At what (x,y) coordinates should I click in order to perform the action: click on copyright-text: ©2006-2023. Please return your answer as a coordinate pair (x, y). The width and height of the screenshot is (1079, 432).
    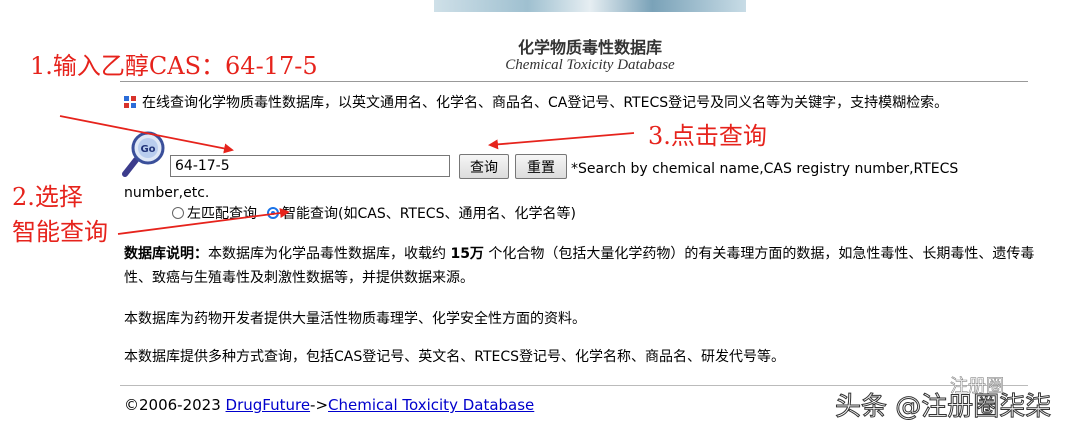
    Looking at the image, I should click on (175, 405).